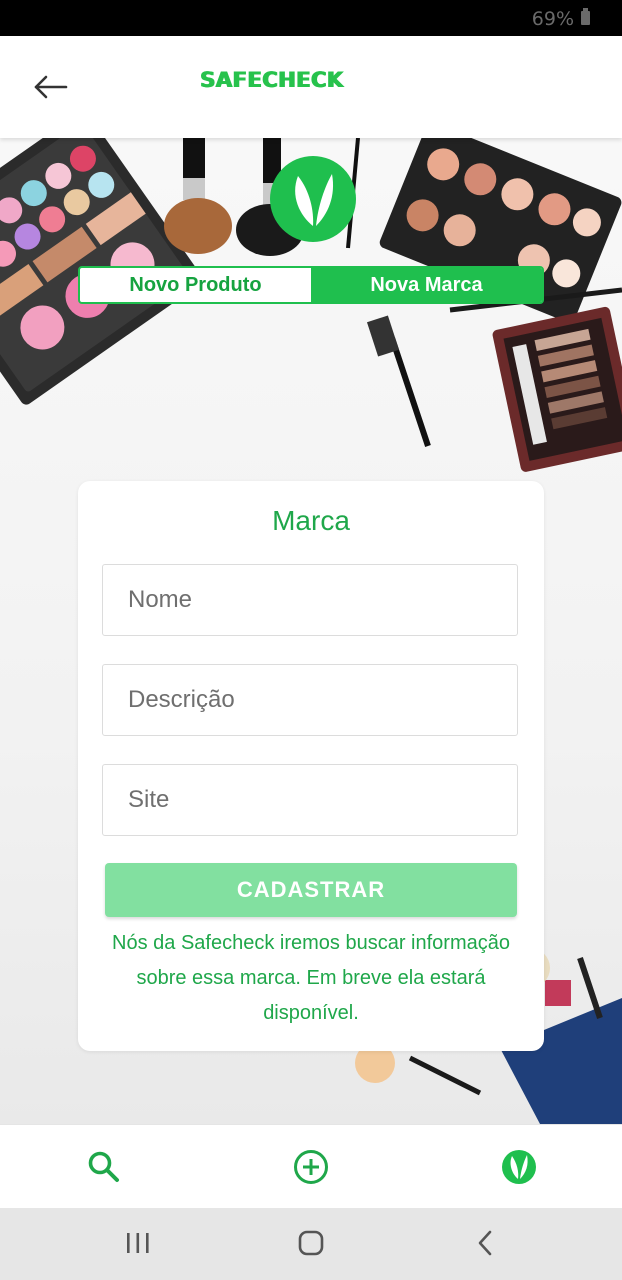  Describe the element at coordinates (311, 890) in the screenshot. I see `cadastrar-button: CADASTRAR` at that location.